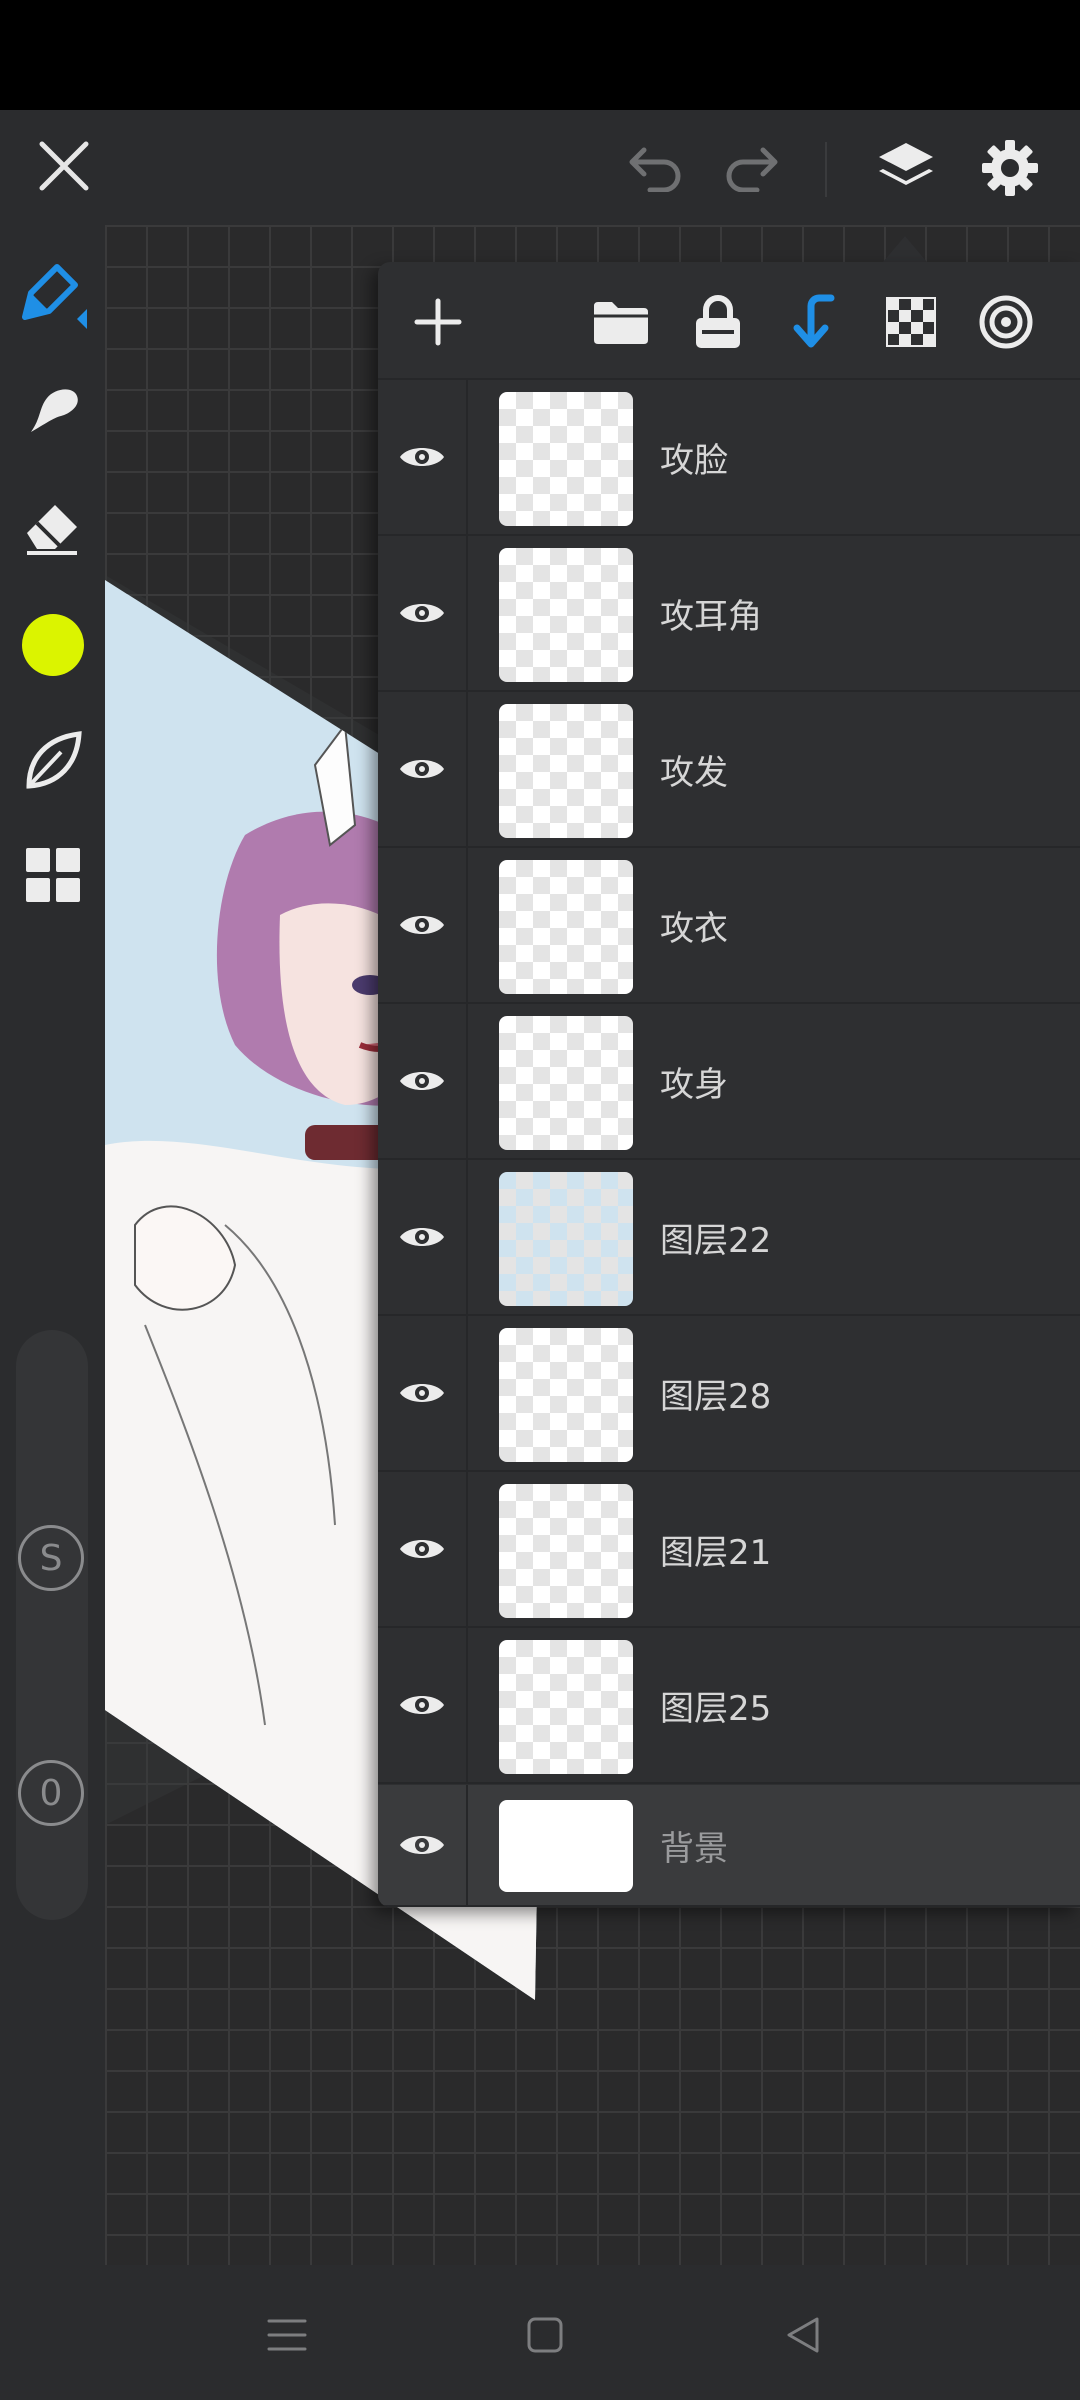 The image size is (1080, 2400). Describe the element at coordinates (729, 770) in the screenshot. I see `layer-row: 攻发` at that location.